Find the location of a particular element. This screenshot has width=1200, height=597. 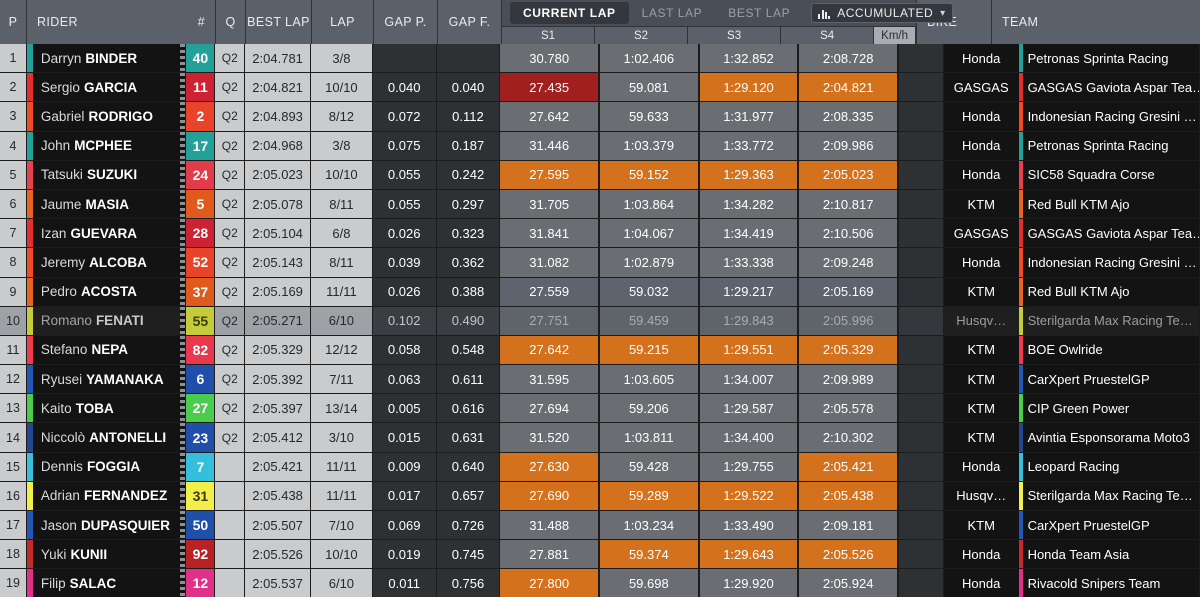

cell-gap-p: 0.015 is located at coordinates (404, 438).